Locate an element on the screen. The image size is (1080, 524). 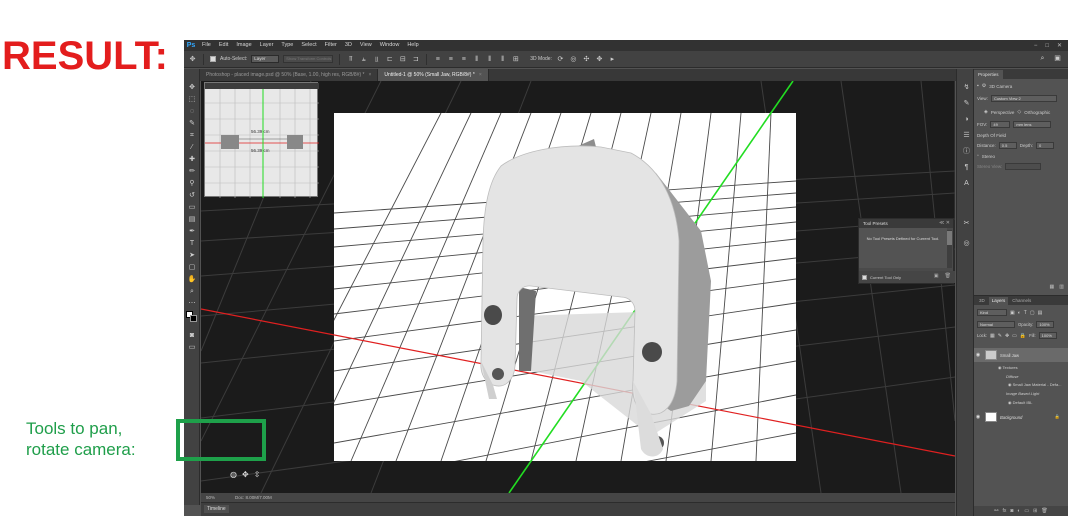
auto-select-checkbox is located at coordinates (213, 59).